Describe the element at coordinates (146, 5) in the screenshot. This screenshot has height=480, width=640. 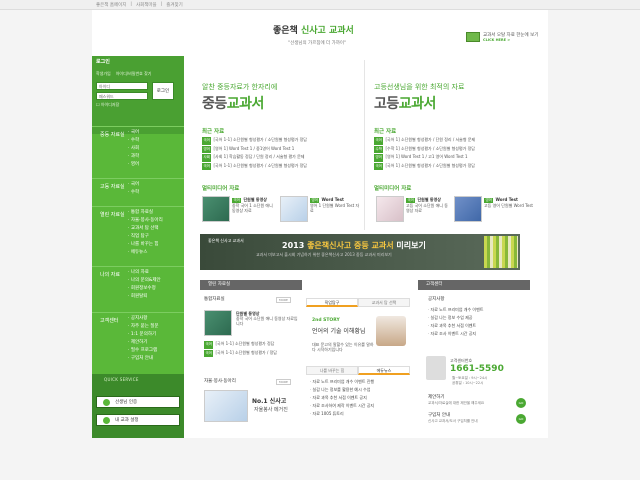
I see `top-link-social: 사회책마을` at that location.